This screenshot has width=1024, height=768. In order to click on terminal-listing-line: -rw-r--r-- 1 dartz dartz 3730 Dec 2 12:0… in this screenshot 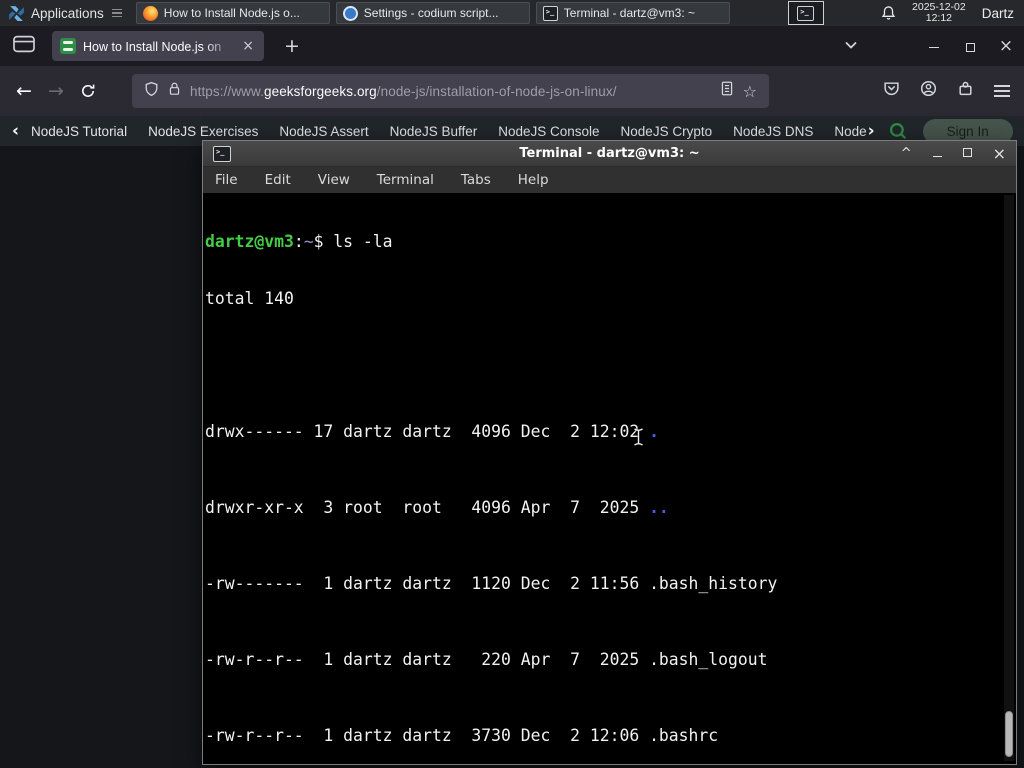, I will do `click(609, 735)`.